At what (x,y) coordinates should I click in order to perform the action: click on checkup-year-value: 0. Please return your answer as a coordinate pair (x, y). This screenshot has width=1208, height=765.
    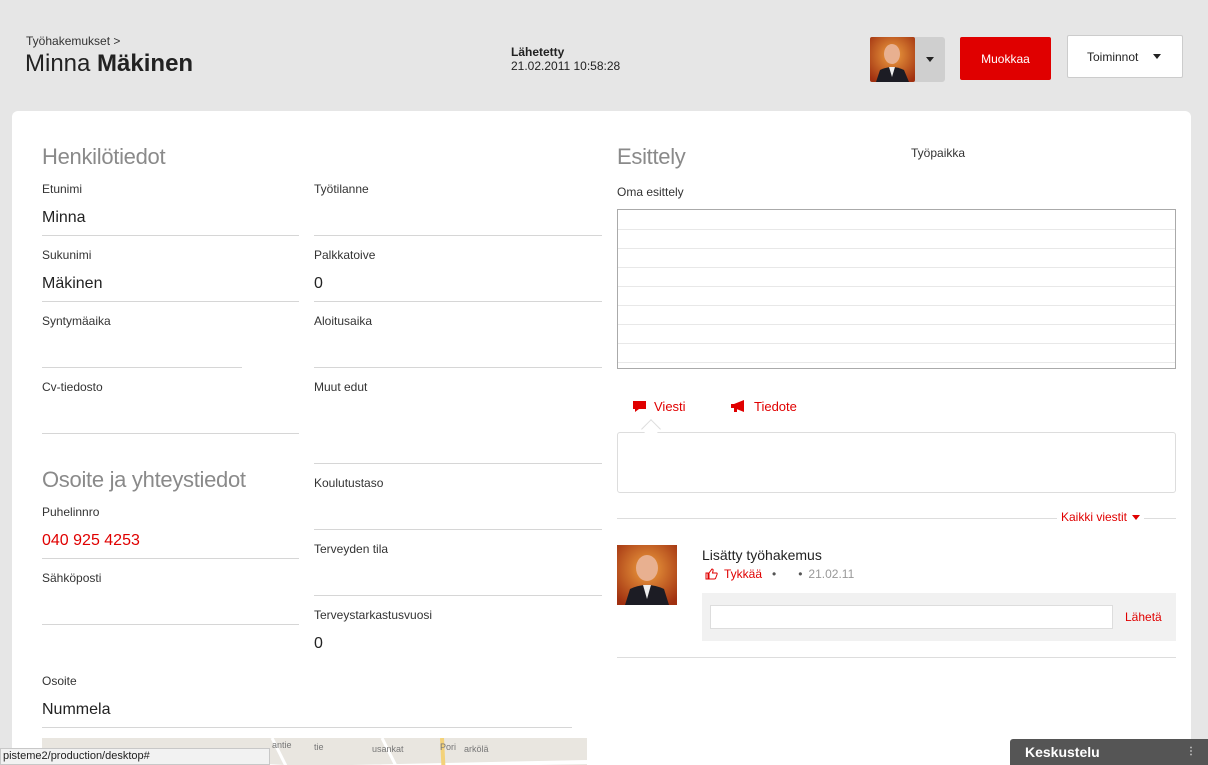
    Looking at the image, I should click on (318, 643).